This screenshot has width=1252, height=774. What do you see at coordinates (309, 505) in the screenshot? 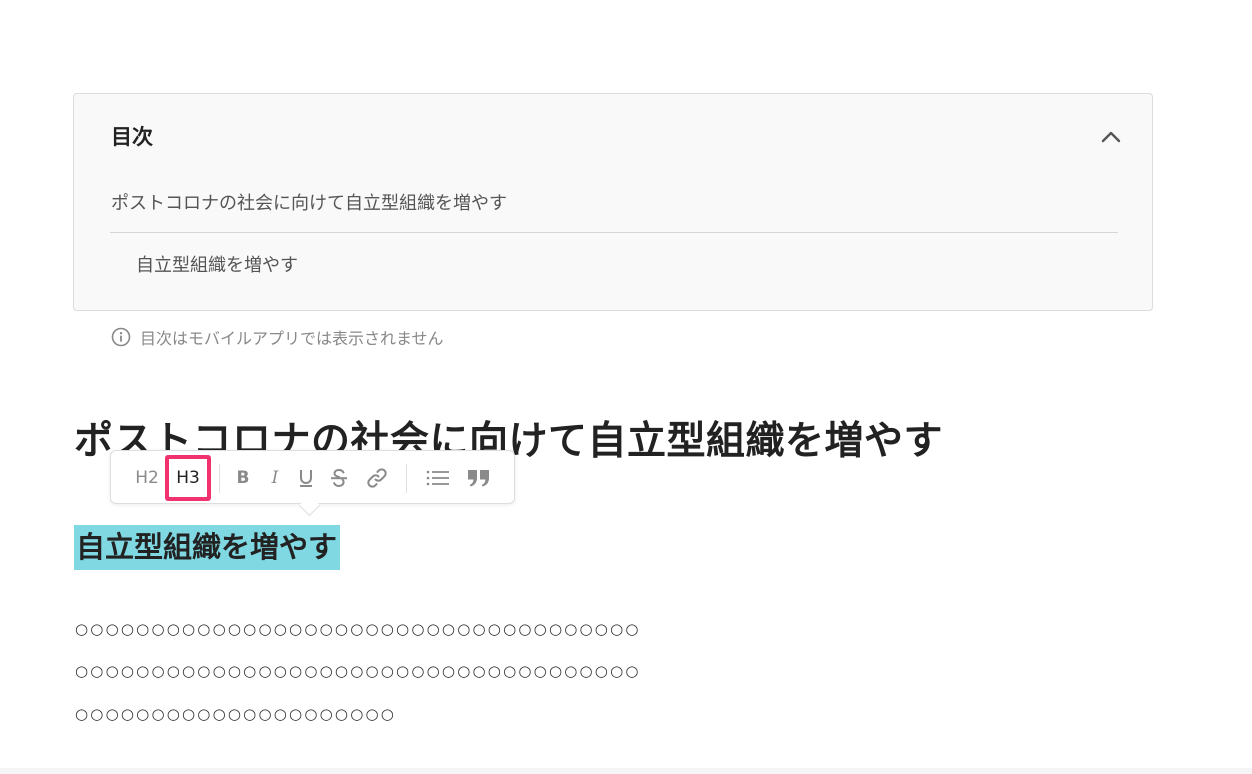
I see `toolbar-pointer` at bounding box center [309, 505].